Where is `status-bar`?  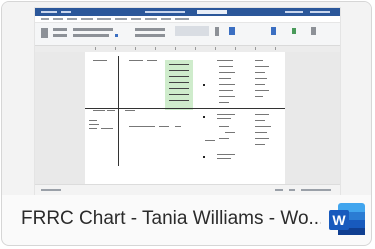 status-bar is located at coordinates (187, 189).